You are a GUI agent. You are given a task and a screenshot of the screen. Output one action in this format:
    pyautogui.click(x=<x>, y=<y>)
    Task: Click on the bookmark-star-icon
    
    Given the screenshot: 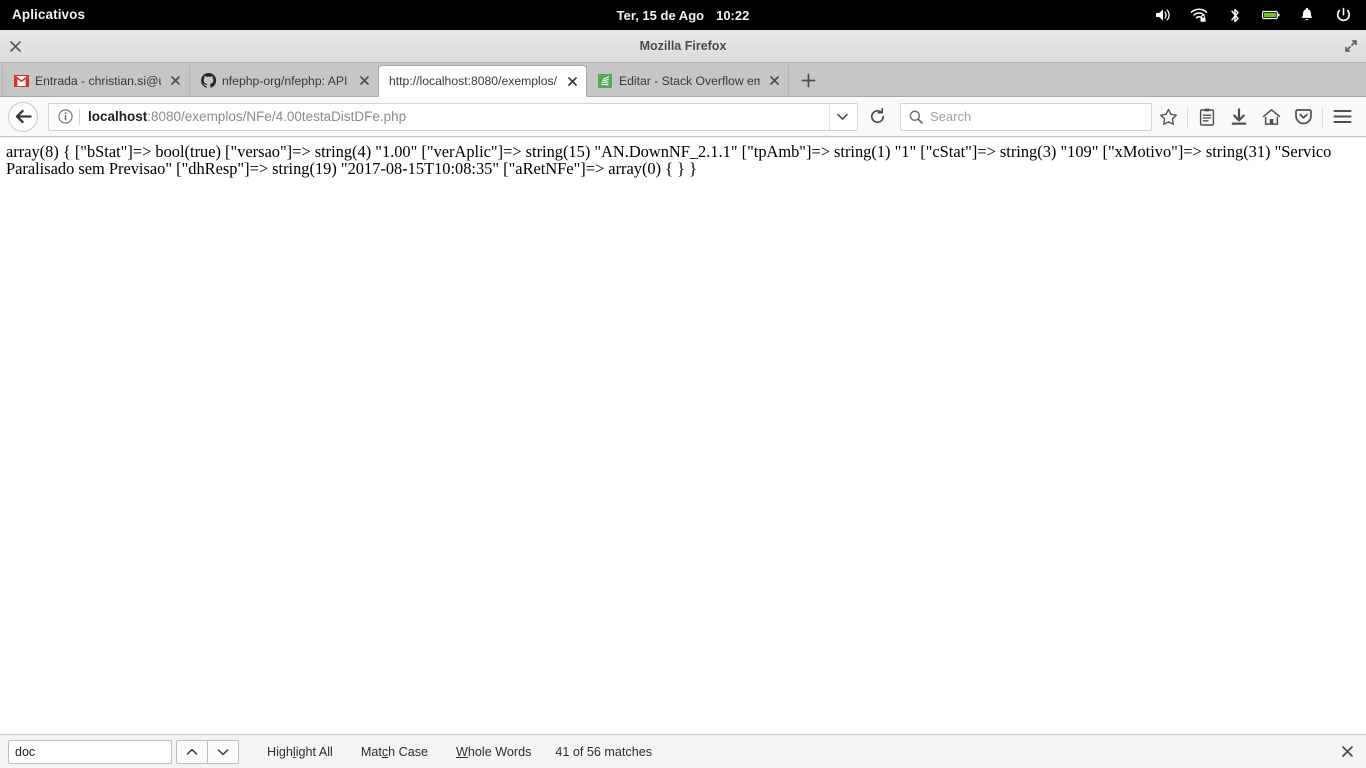 What is the action you would take?
    pyautogui.click(x=1168, y=117)
    